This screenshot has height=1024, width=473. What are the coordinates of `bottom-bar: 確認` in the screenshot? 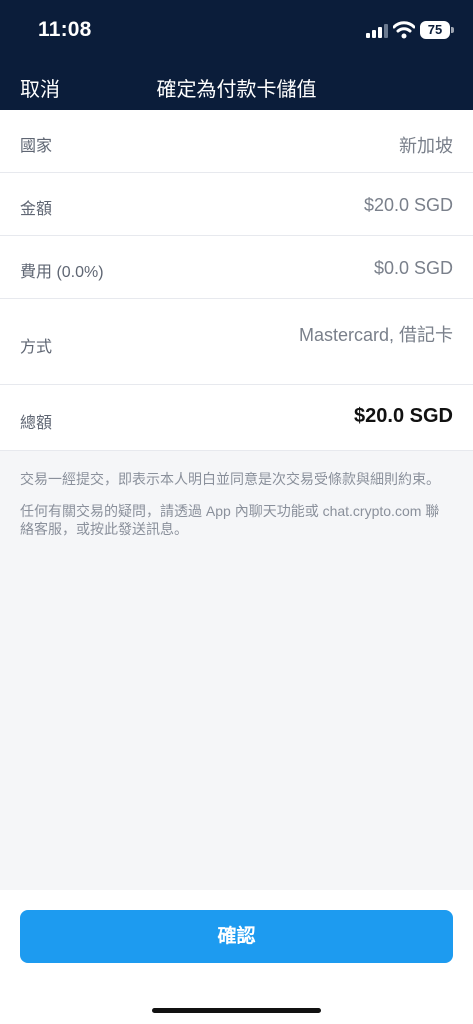 It's located at (236, 957).